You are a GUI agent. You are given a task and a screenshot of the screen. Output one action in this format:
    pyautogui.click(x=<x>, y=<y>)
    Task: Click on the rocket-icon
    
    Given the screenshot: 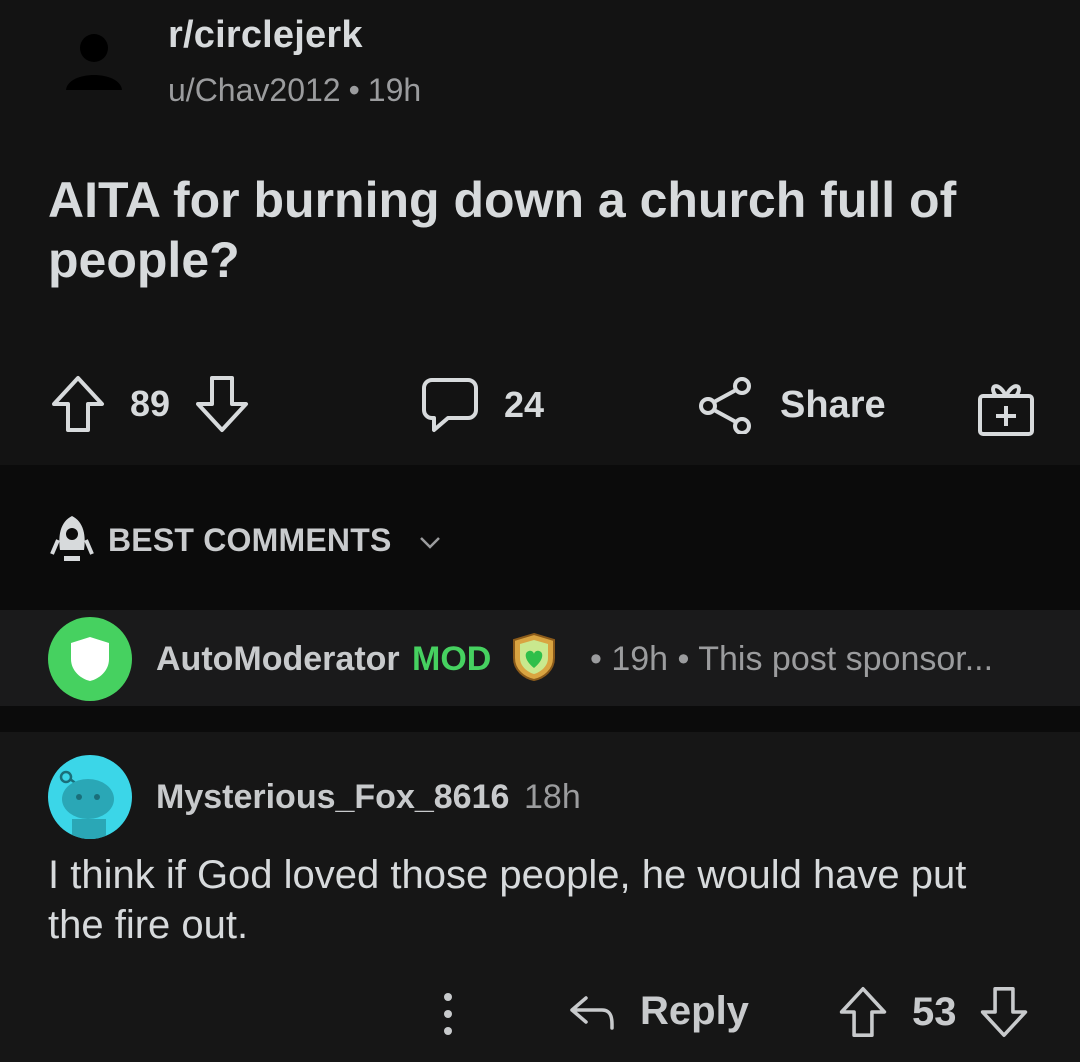 What is the action you would take?
    pyautogui.click(x=72, y=538)
    